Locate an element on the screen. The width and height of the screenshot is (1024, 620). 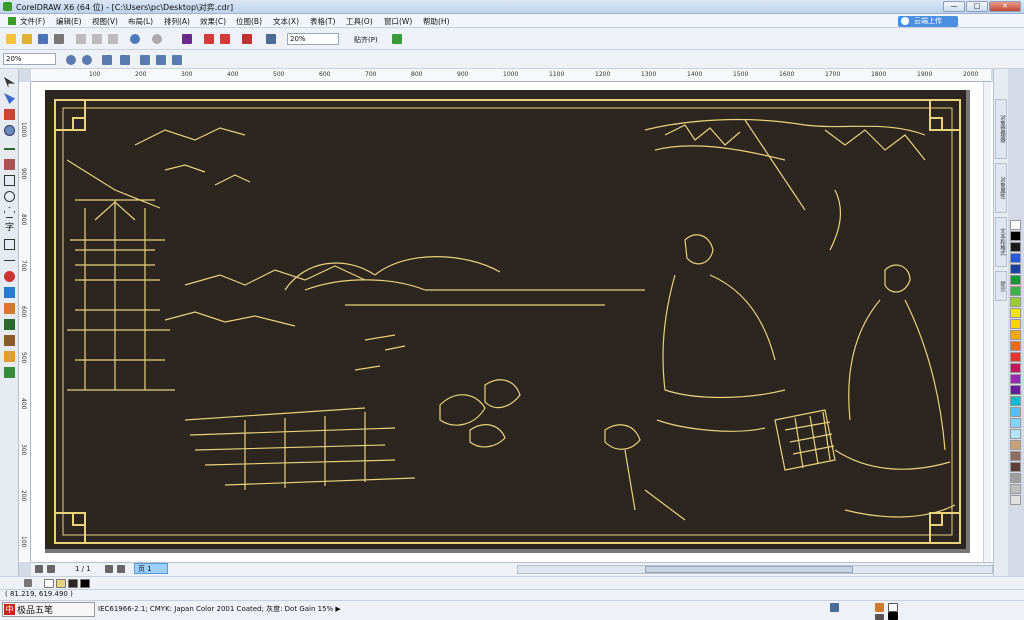
zoom-selected-icon is located at coordinates (107, 60).